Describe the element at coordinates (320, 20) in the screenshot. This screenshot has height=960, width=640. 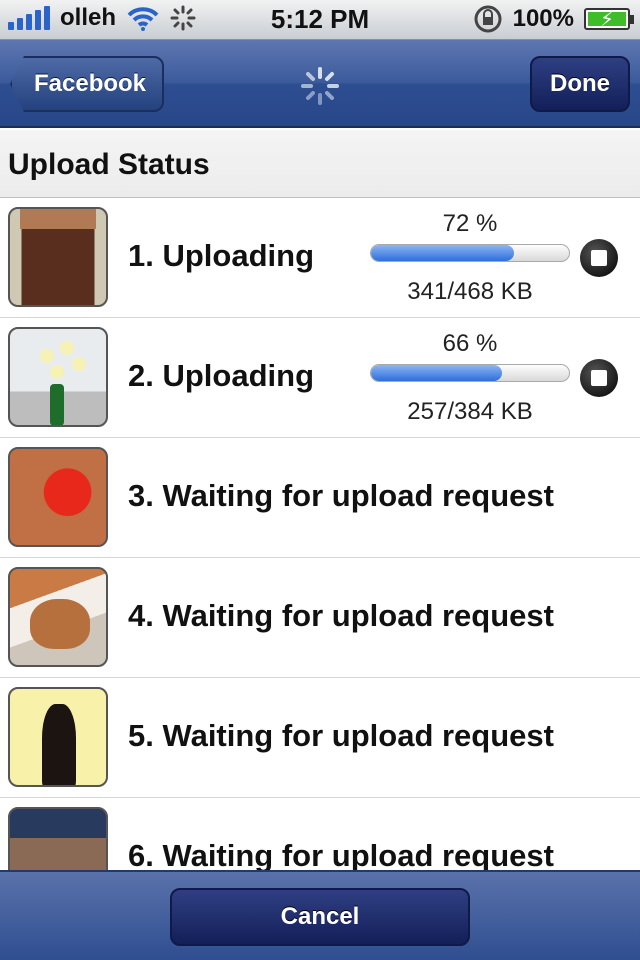
I see `status-bar: olleh 5:12 PM 100% ⚡` at that location.